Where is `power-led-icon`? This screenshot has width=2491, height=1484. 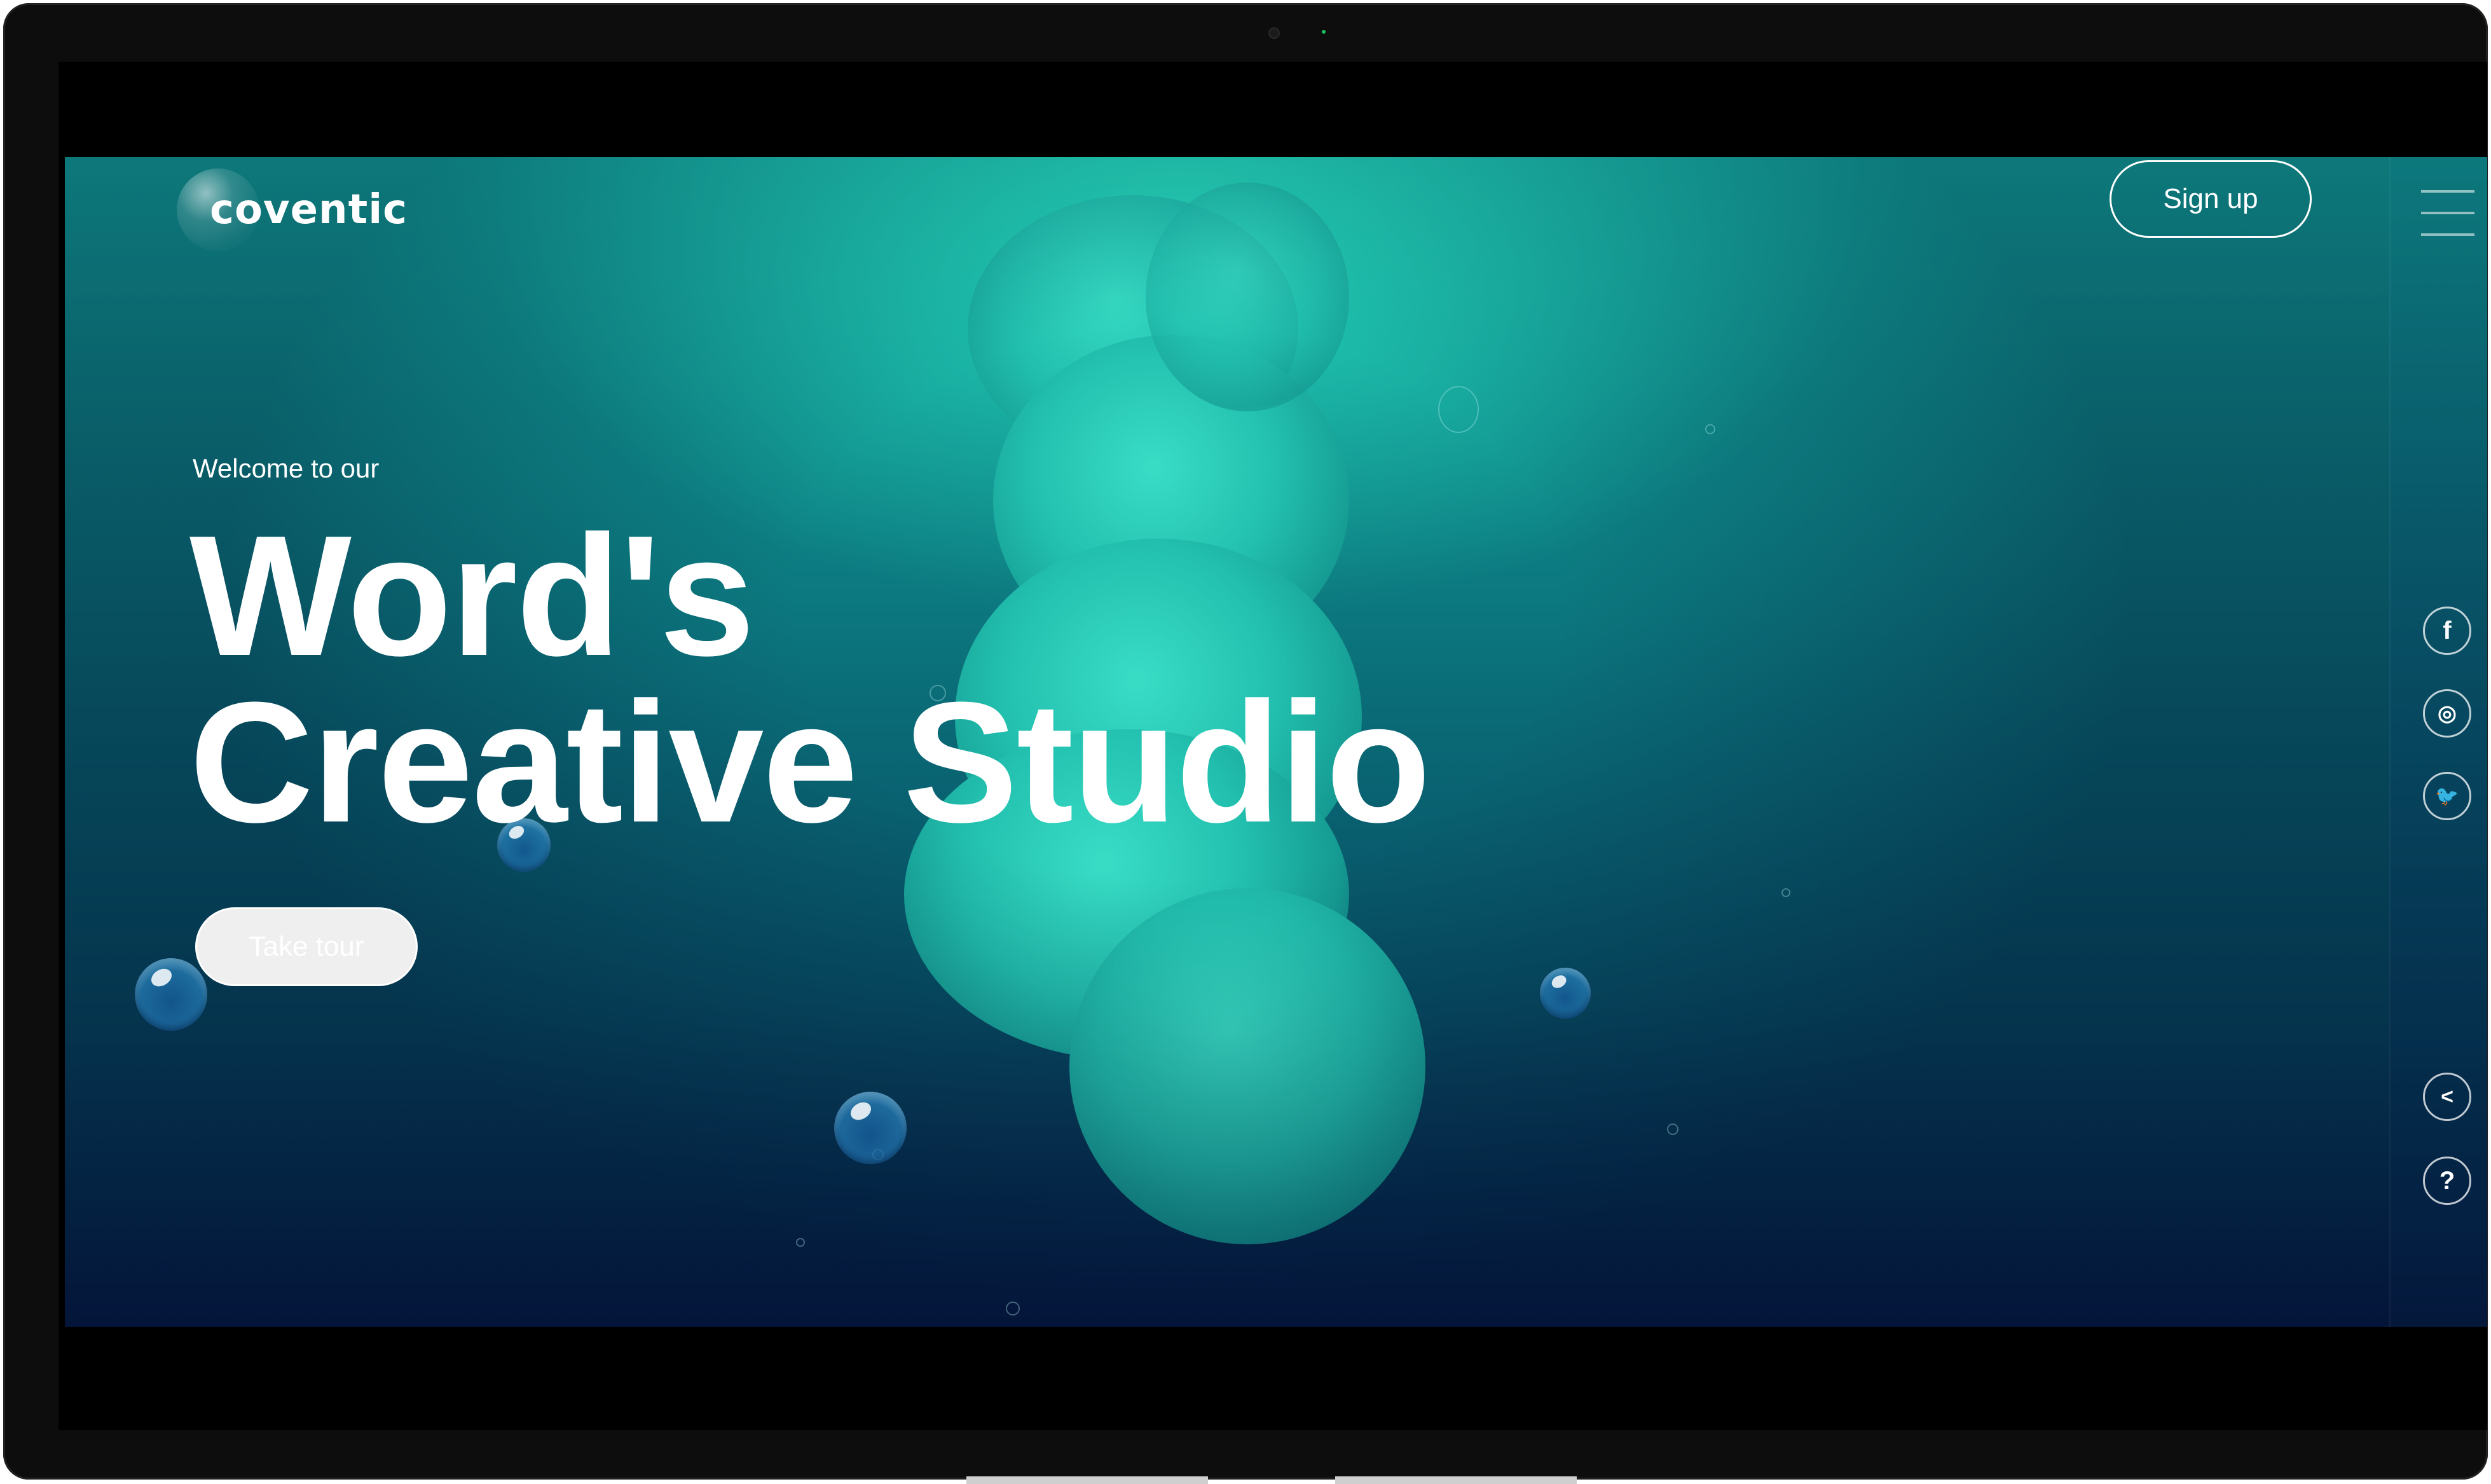
power-led-icon is located at coordinates (1324, 32).